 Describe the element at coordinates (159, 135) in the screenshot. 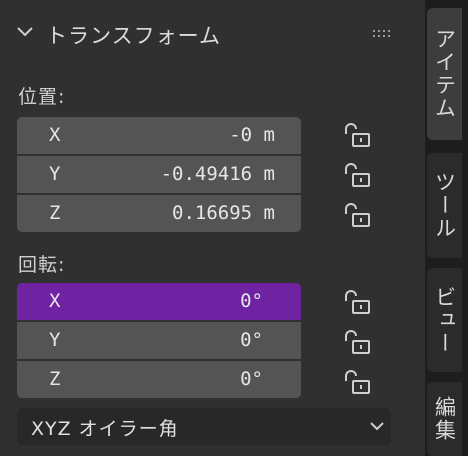

I see `location-x-field: X -0 m` at that location.